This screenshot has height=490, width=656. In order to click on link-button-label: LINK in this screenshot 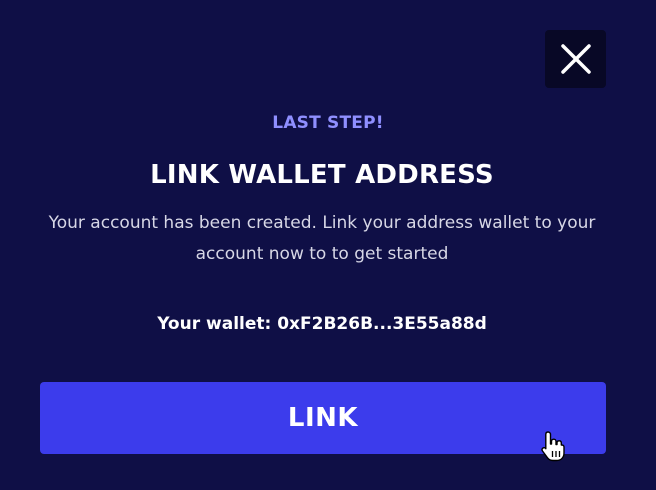, I will do `click(323, 418)`.